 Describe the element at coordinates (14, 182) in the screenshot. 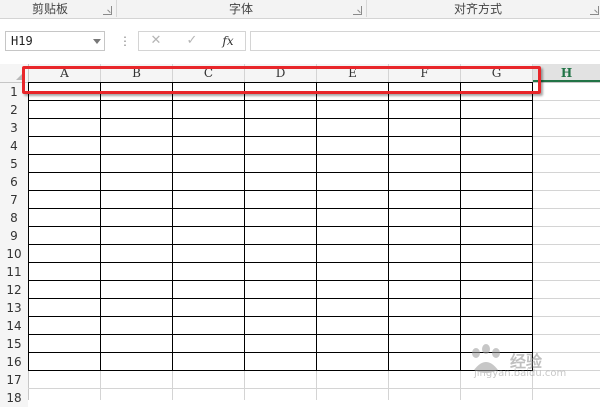

I see `row-header-6: 6` at that location.